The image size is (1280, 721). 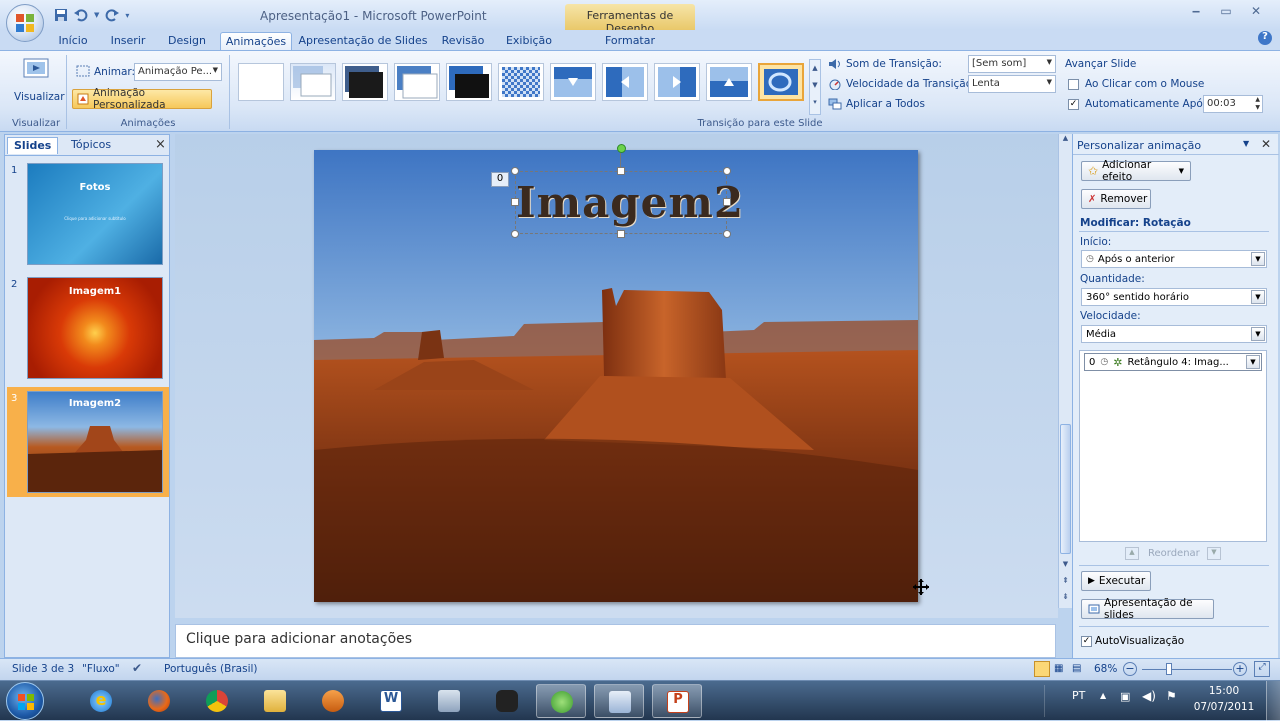 What do you see at coordinates (187, 41) in the screenshot?
I see `tab-design: Design` at bounding box center [187, 41].